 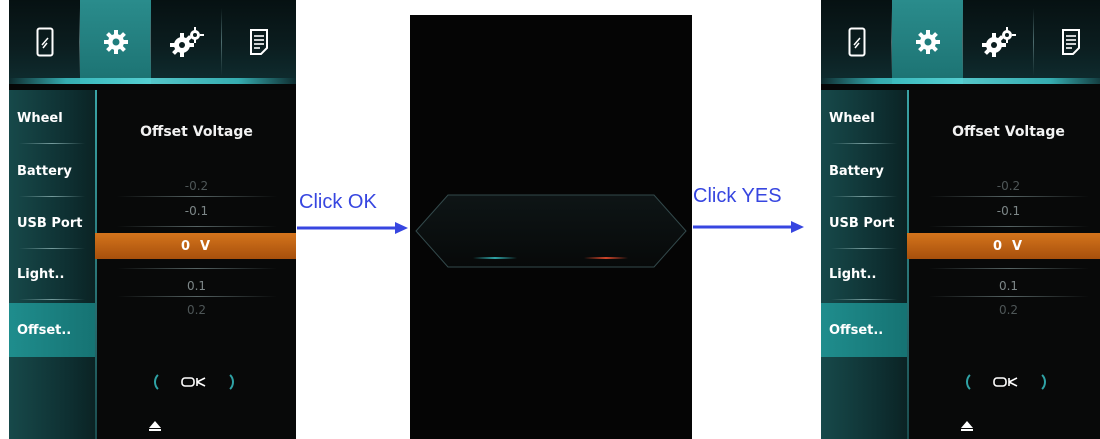 What do you see at coordinates (495, 258) in the screenshot?
I see `yes-underline` at bounding box center [495, 258].